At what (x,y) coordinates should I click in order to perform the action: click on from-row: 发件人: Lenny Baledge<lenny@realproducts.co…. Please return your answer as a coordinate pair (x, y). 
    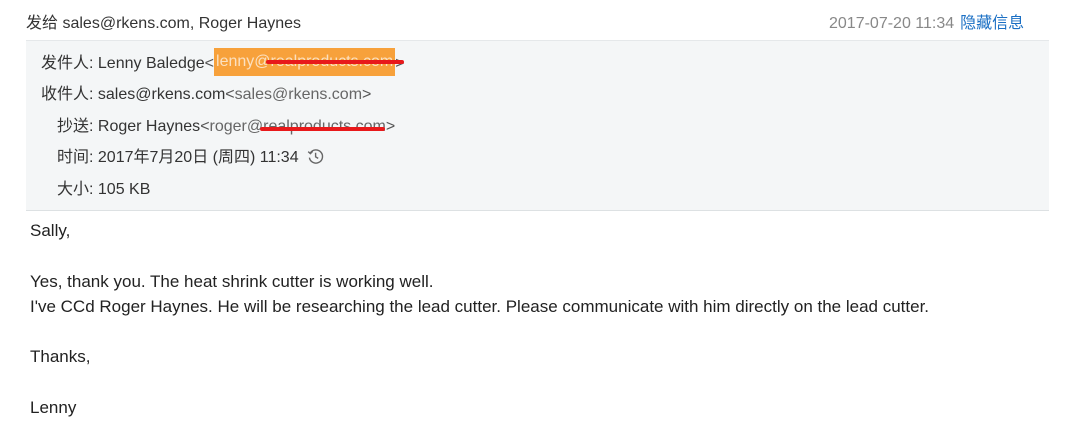
    Looking at the image, I should click on (223, 62).